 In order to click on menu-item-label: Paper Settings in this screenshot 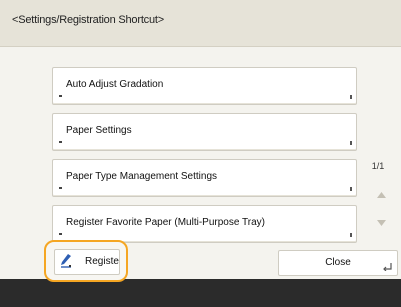, I will do `click(99, 130)`.